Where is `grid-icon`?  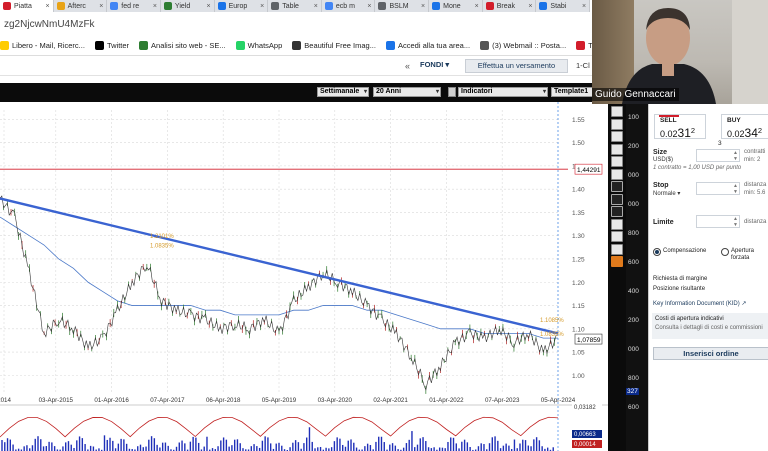 grid-icon is located at coordinates (617, 236).